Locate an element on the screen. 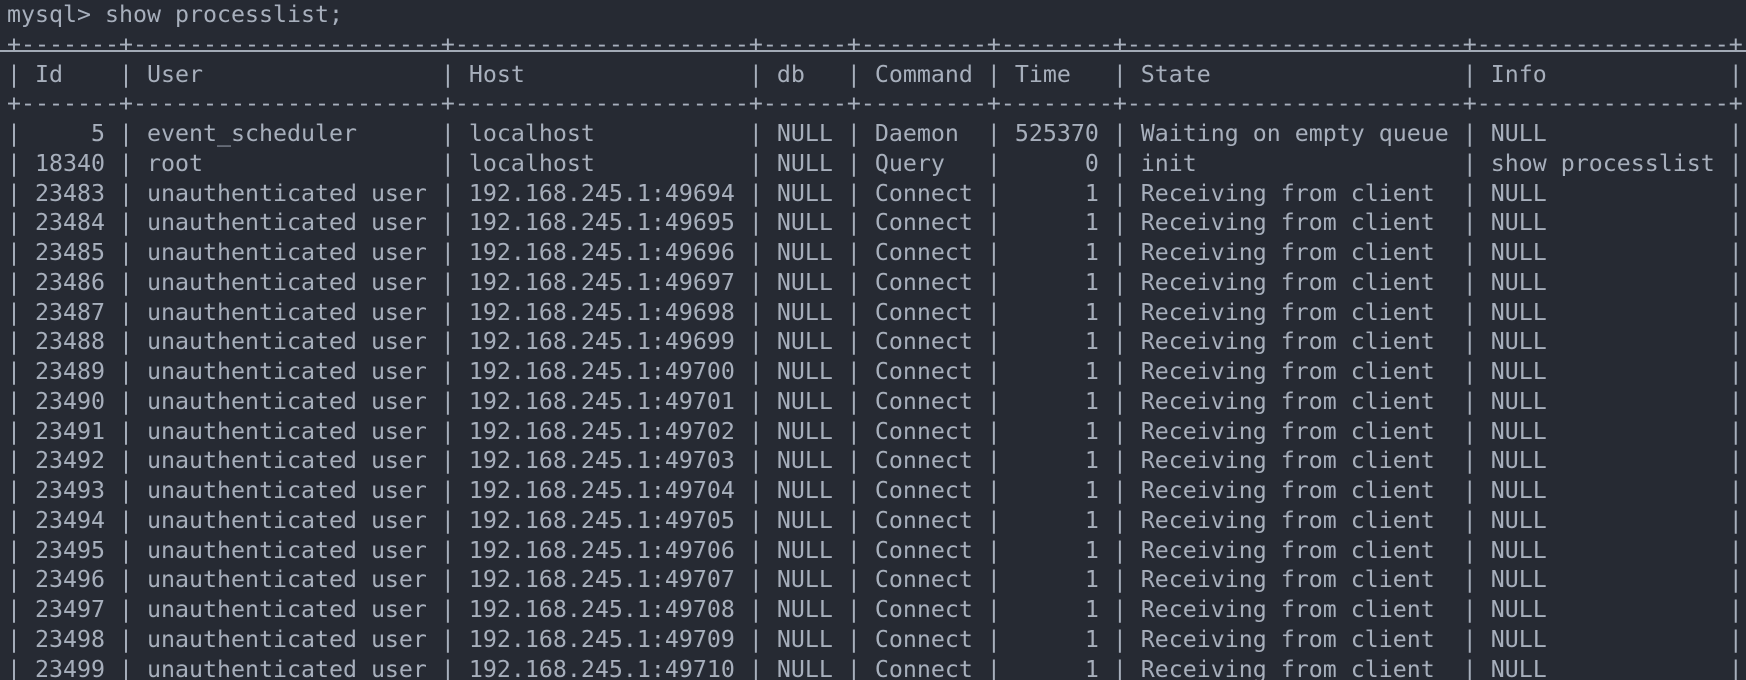 The height and width of the screenshot is (680, 1746). mysql-prompt-line: mysql> show processlist; is located at coordinates (175, 14).